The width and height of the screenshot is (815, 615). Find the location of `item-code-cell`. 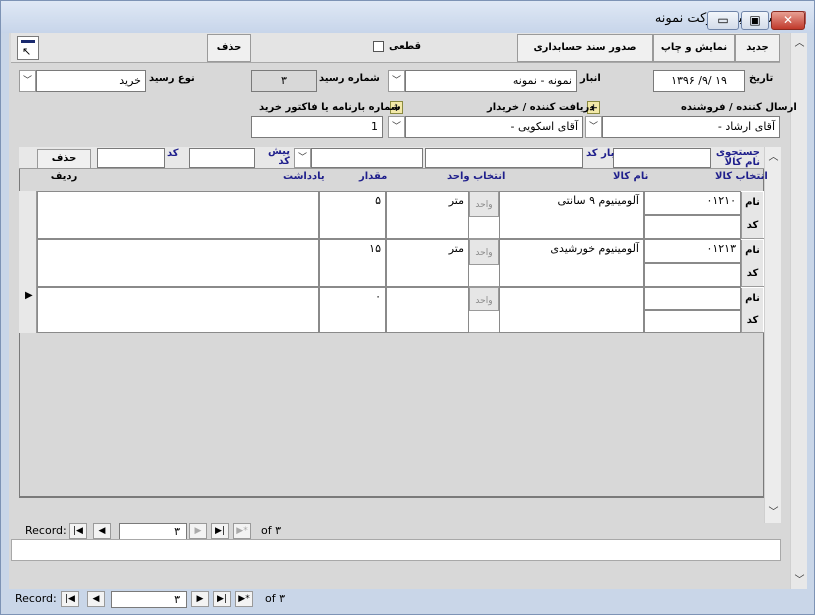

item-code-cell is located at coordinates (692, 298).